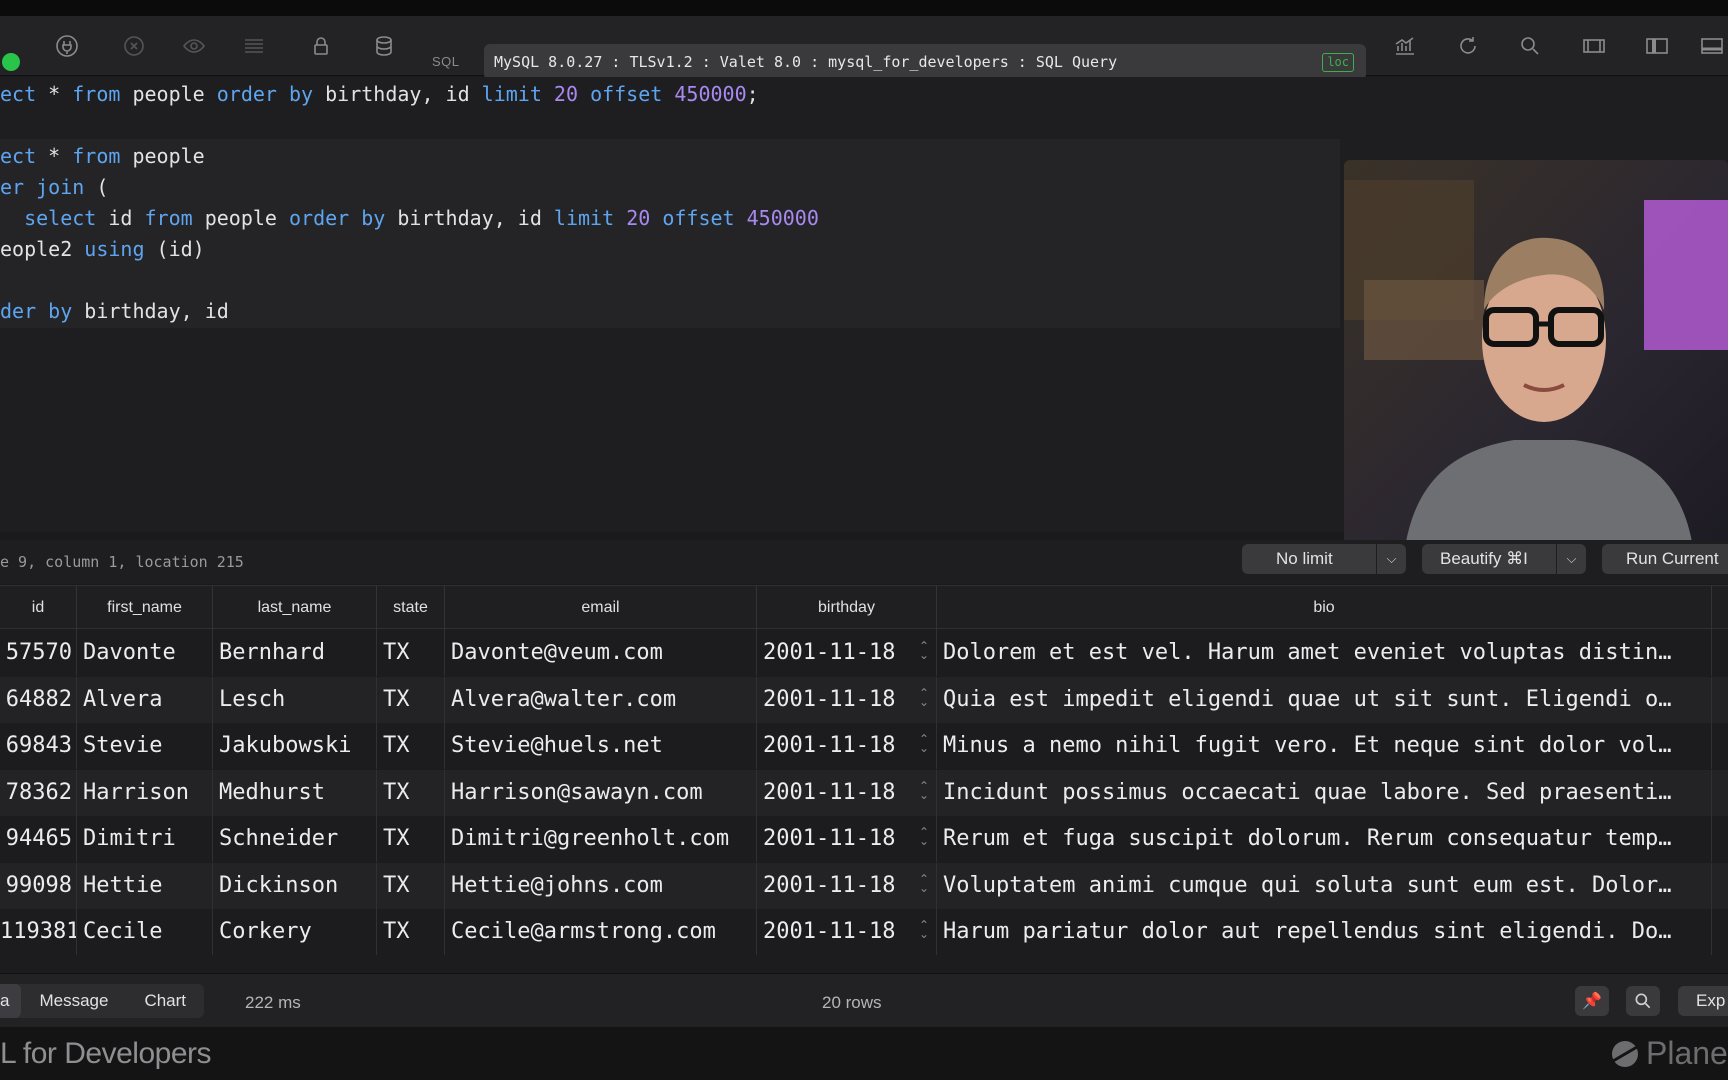 The width and height of the screenshot is (1728, 1080). What do you see at coordinates (38, 839) in the screenshot?
I see `cell-id: 94465` at bounding box center [38, 839].